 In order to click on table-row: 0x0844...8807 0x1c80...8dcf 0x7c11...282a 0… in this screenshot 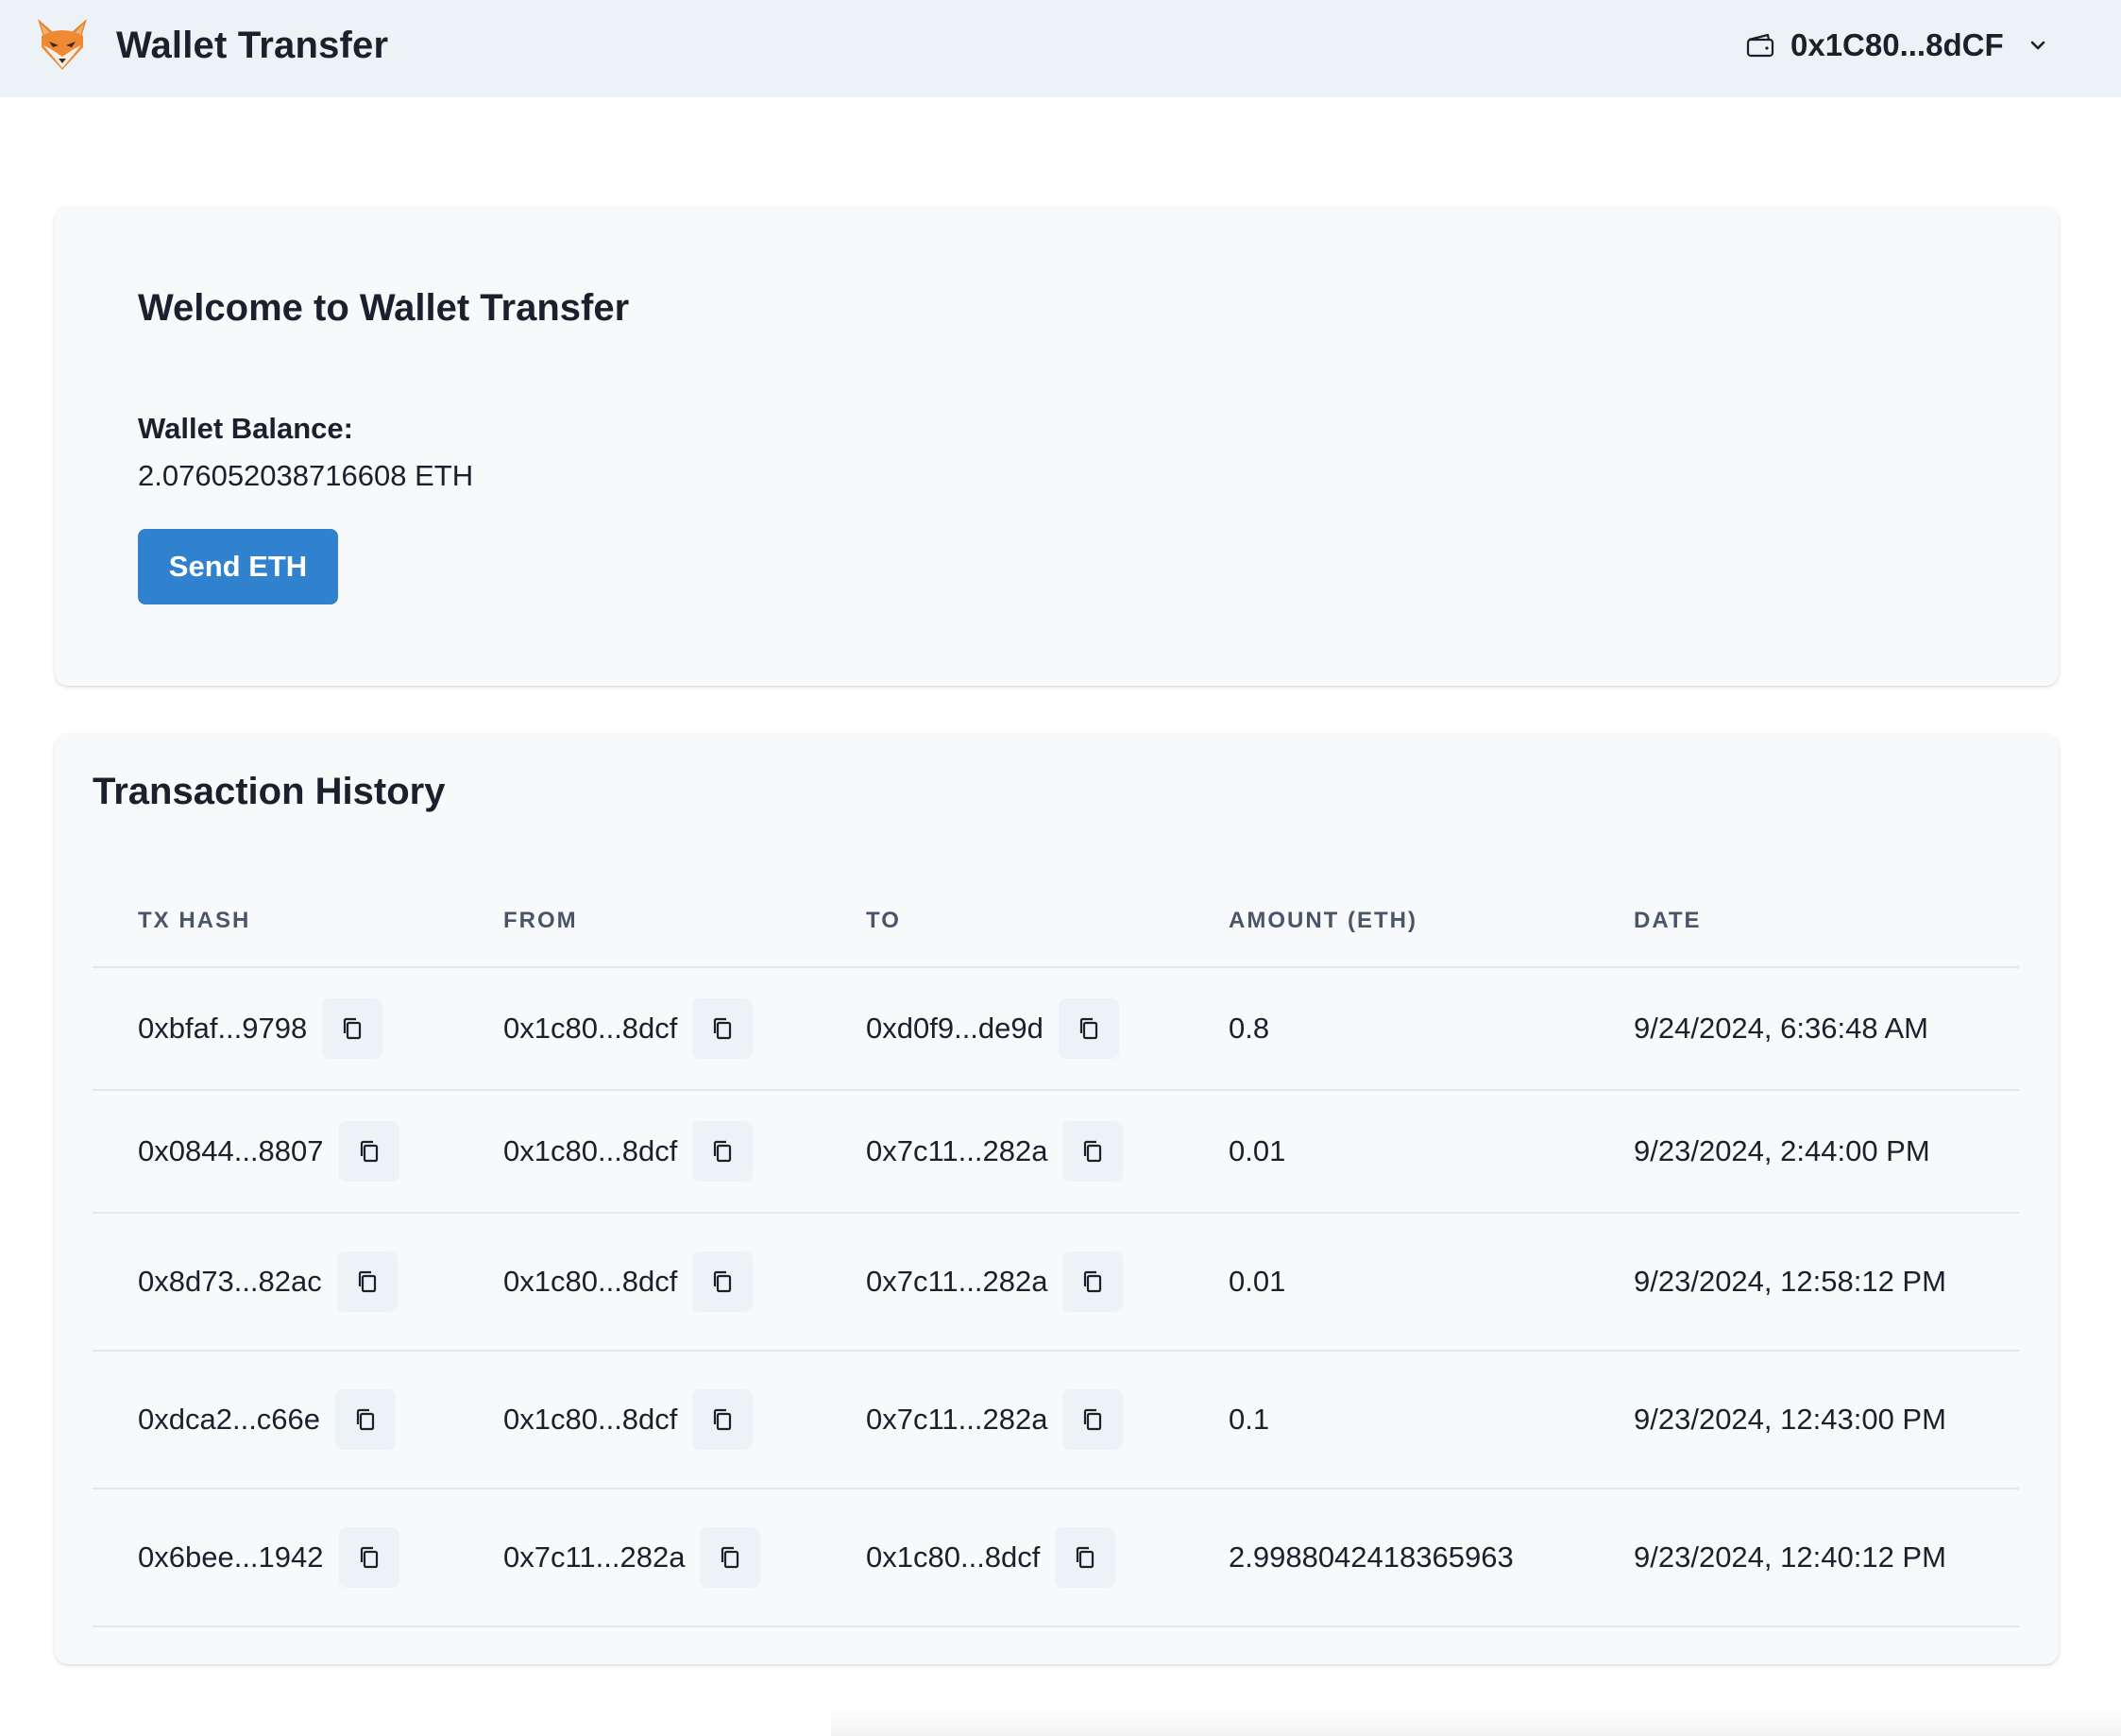, I will do `click(1056, 1152)`.